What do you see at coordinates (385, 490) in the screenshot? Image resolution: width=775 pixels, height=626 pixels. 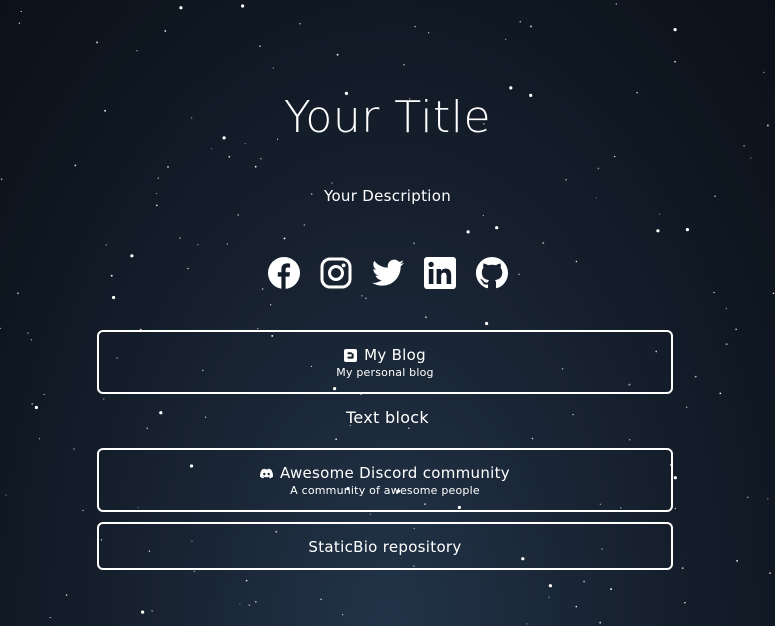 I see `discord-link-subtitle: A community of awesome people` at bounding box center [385, 490].